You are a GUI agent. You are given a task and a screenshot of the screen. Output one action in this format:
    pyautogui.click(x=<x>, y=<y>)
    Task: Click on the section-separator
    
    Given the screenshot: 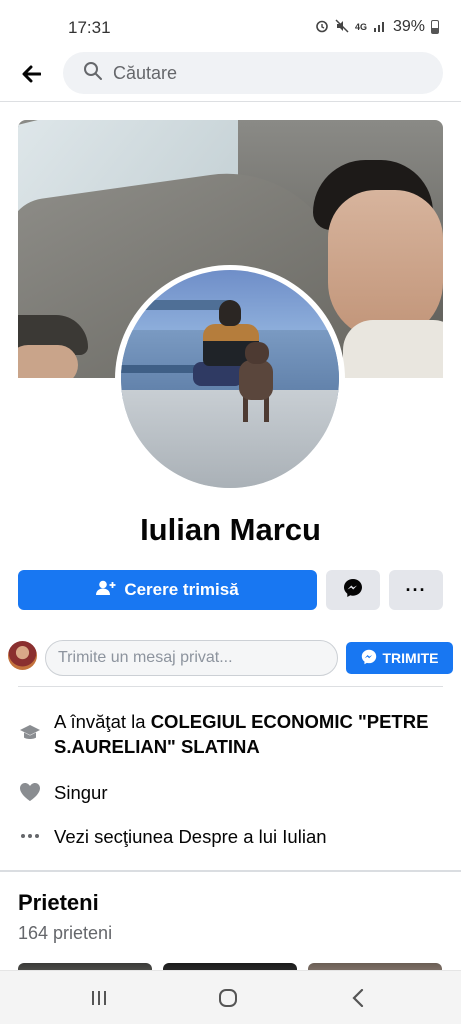 What is the action you would take?
    pyautogui.click(x=230, y=871)
    